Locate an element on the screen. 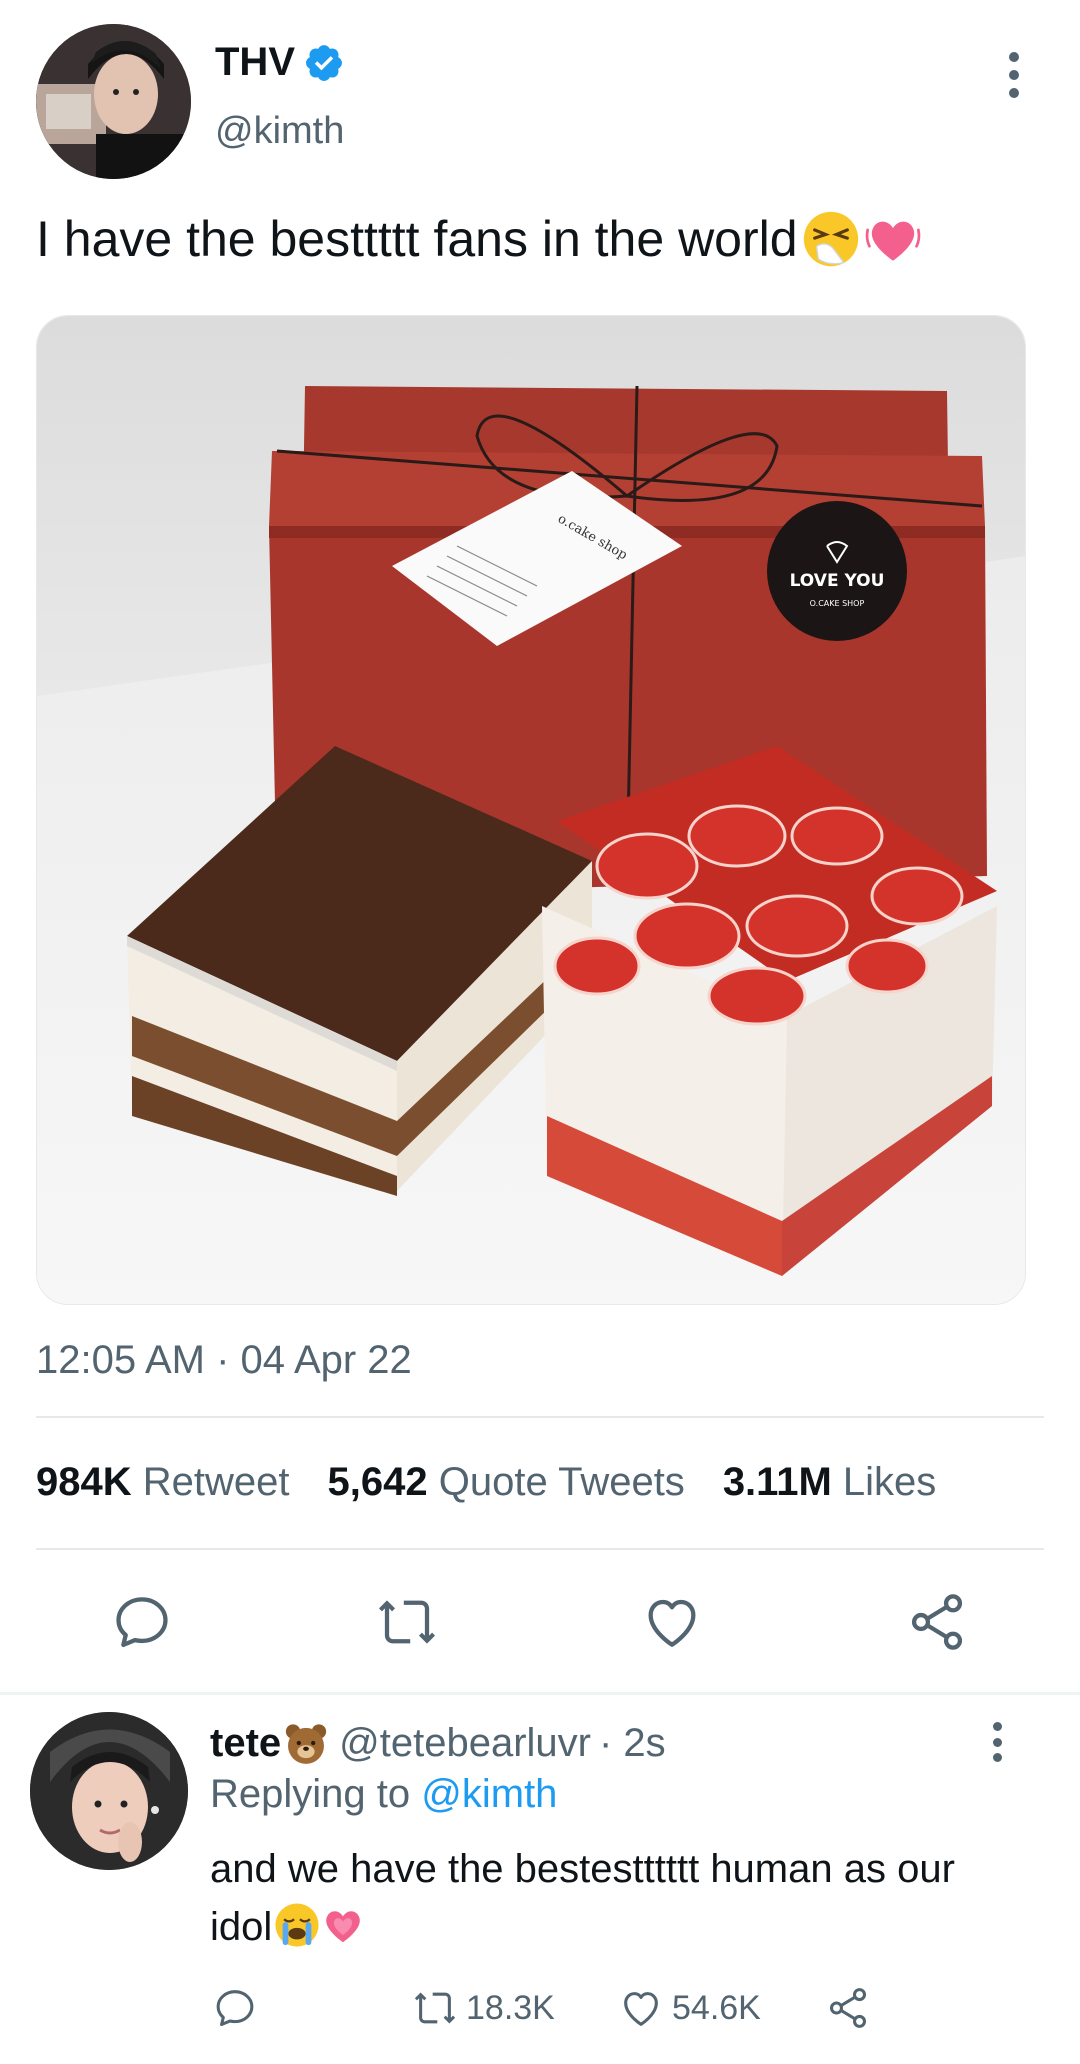  quote-tweet-stat: 5,642 Quote Tweets is located at coordinates (506, 1482).